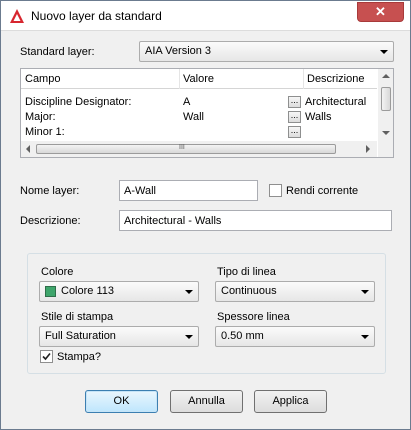 Image resolution: width=411 pixels, height=430 pixels. Describe the element at coordinates (17, 16) in the screenshot. I see `autocad-icon` at that location.